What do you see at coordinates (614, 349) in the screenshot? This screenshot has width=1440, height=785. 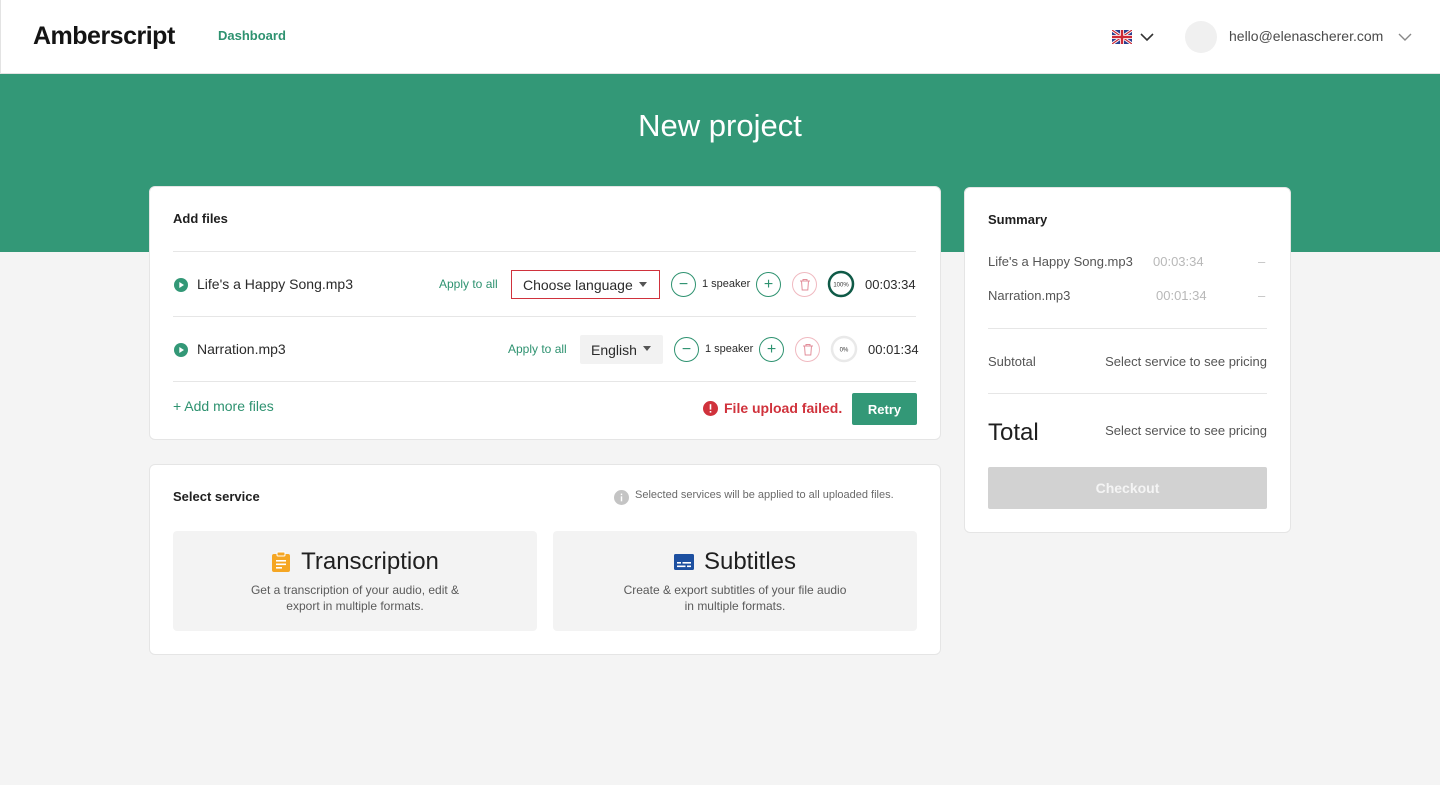 I see `language-select-value: English` at bounding box center [614, 349].